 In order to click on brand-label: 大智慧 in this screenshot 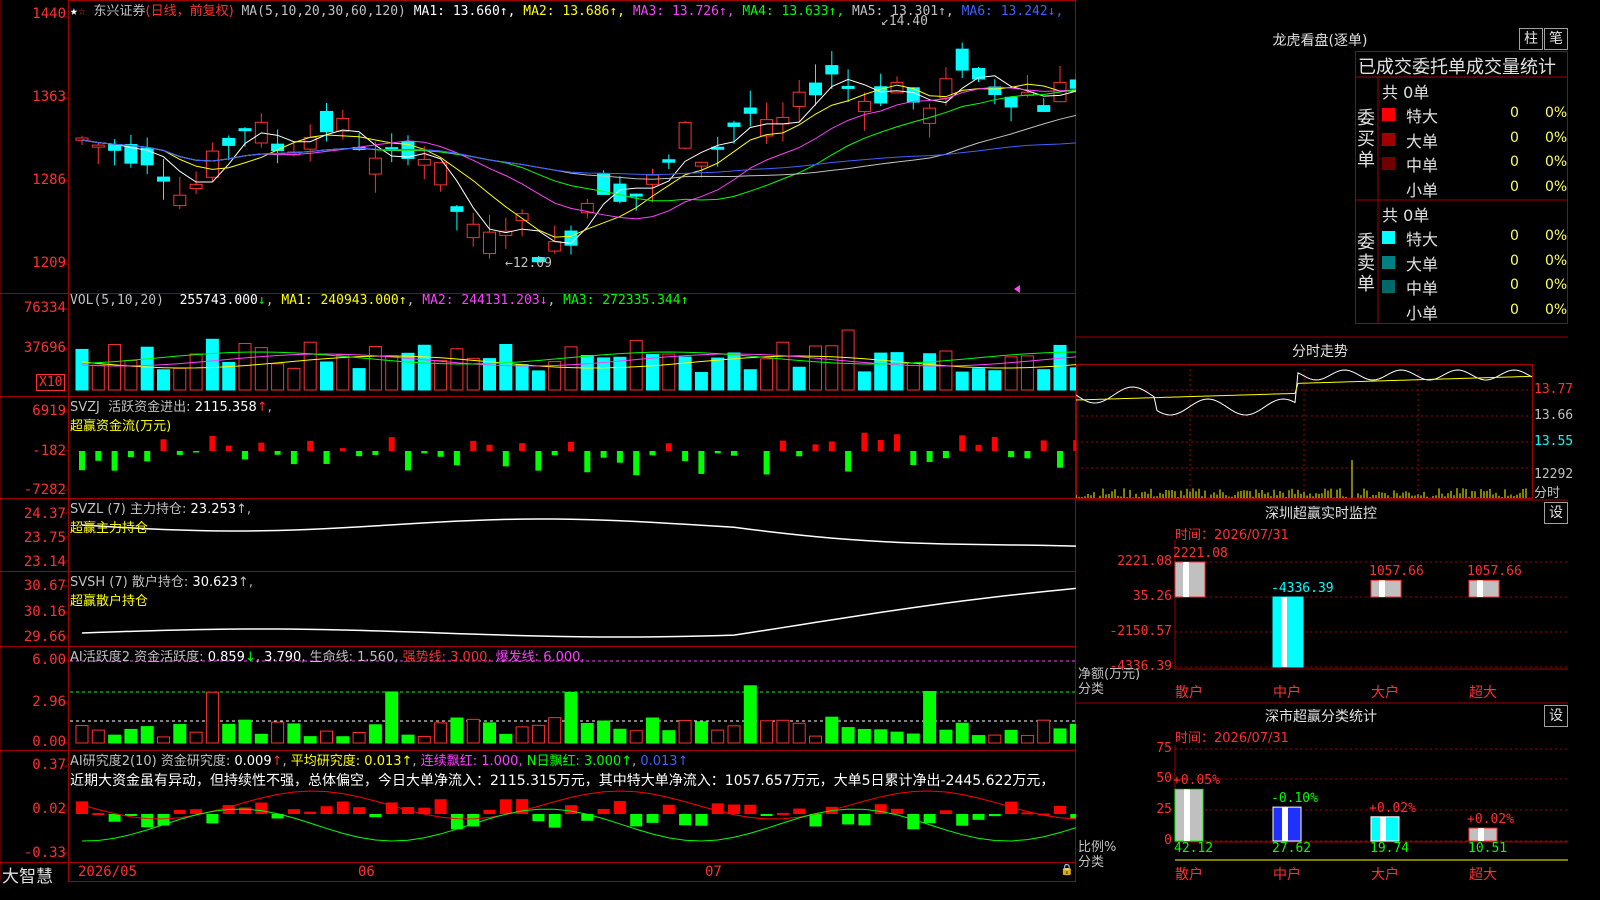, I will do `click(27, 877)`.